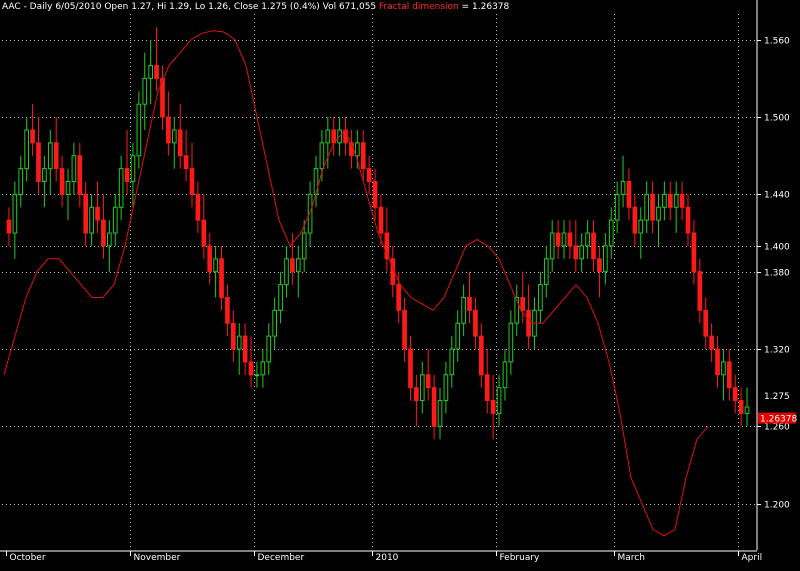 The height and width of the screenshot is (571, 800). I want to click on last-price-label: 1.275, so click(777, 397).